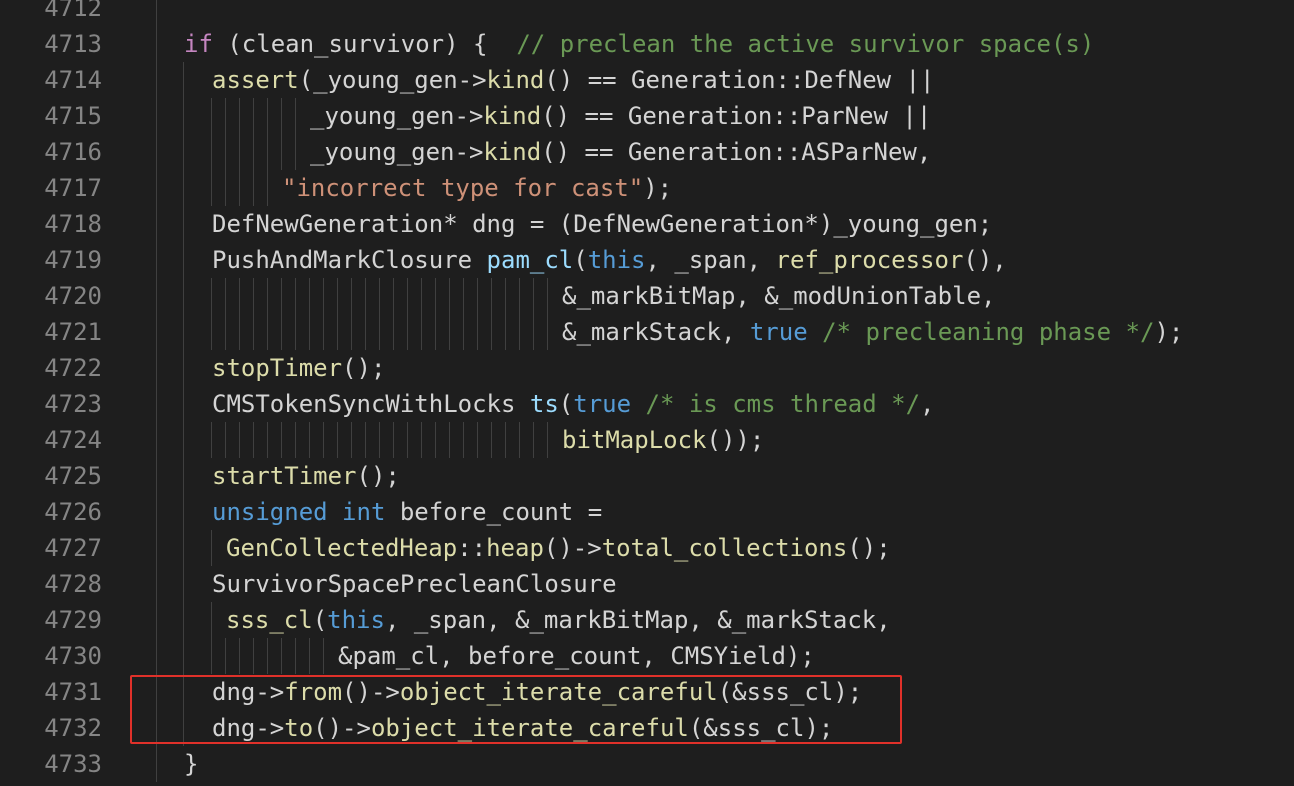  Describe the element at coordinates (371, 404) in the screenshot. I see `code-token-plain: CMSTokenSyncWithLocks` at that location.